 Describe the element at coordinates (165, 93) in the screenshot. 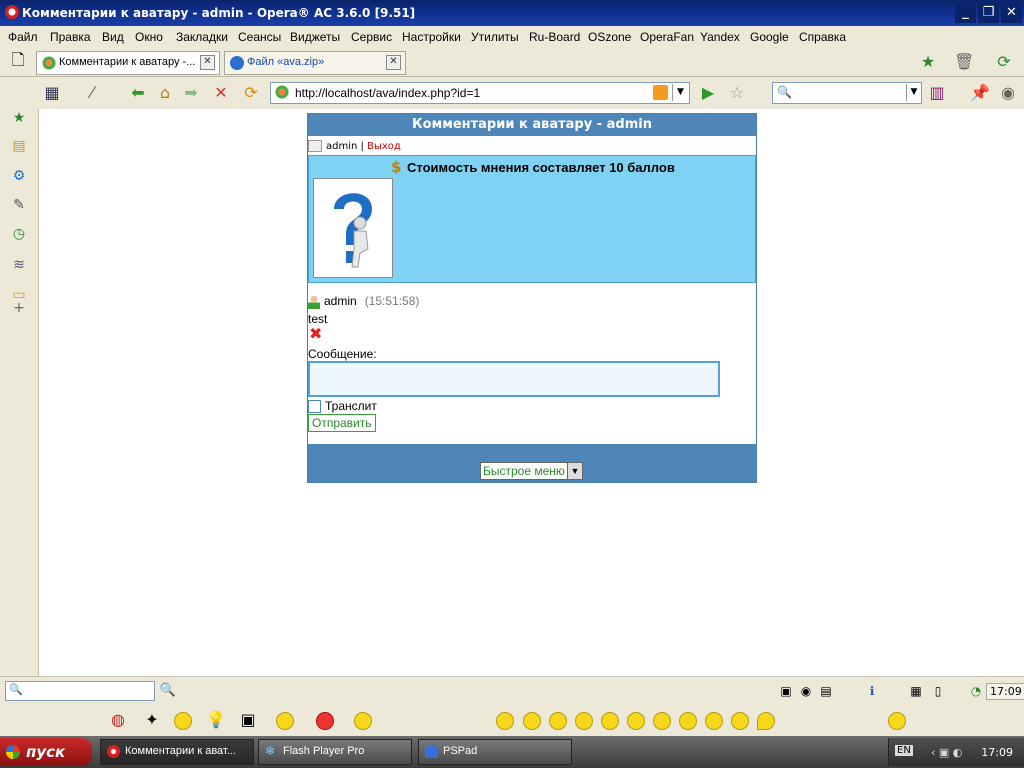

I see `home-icon: ⌂` at that location.